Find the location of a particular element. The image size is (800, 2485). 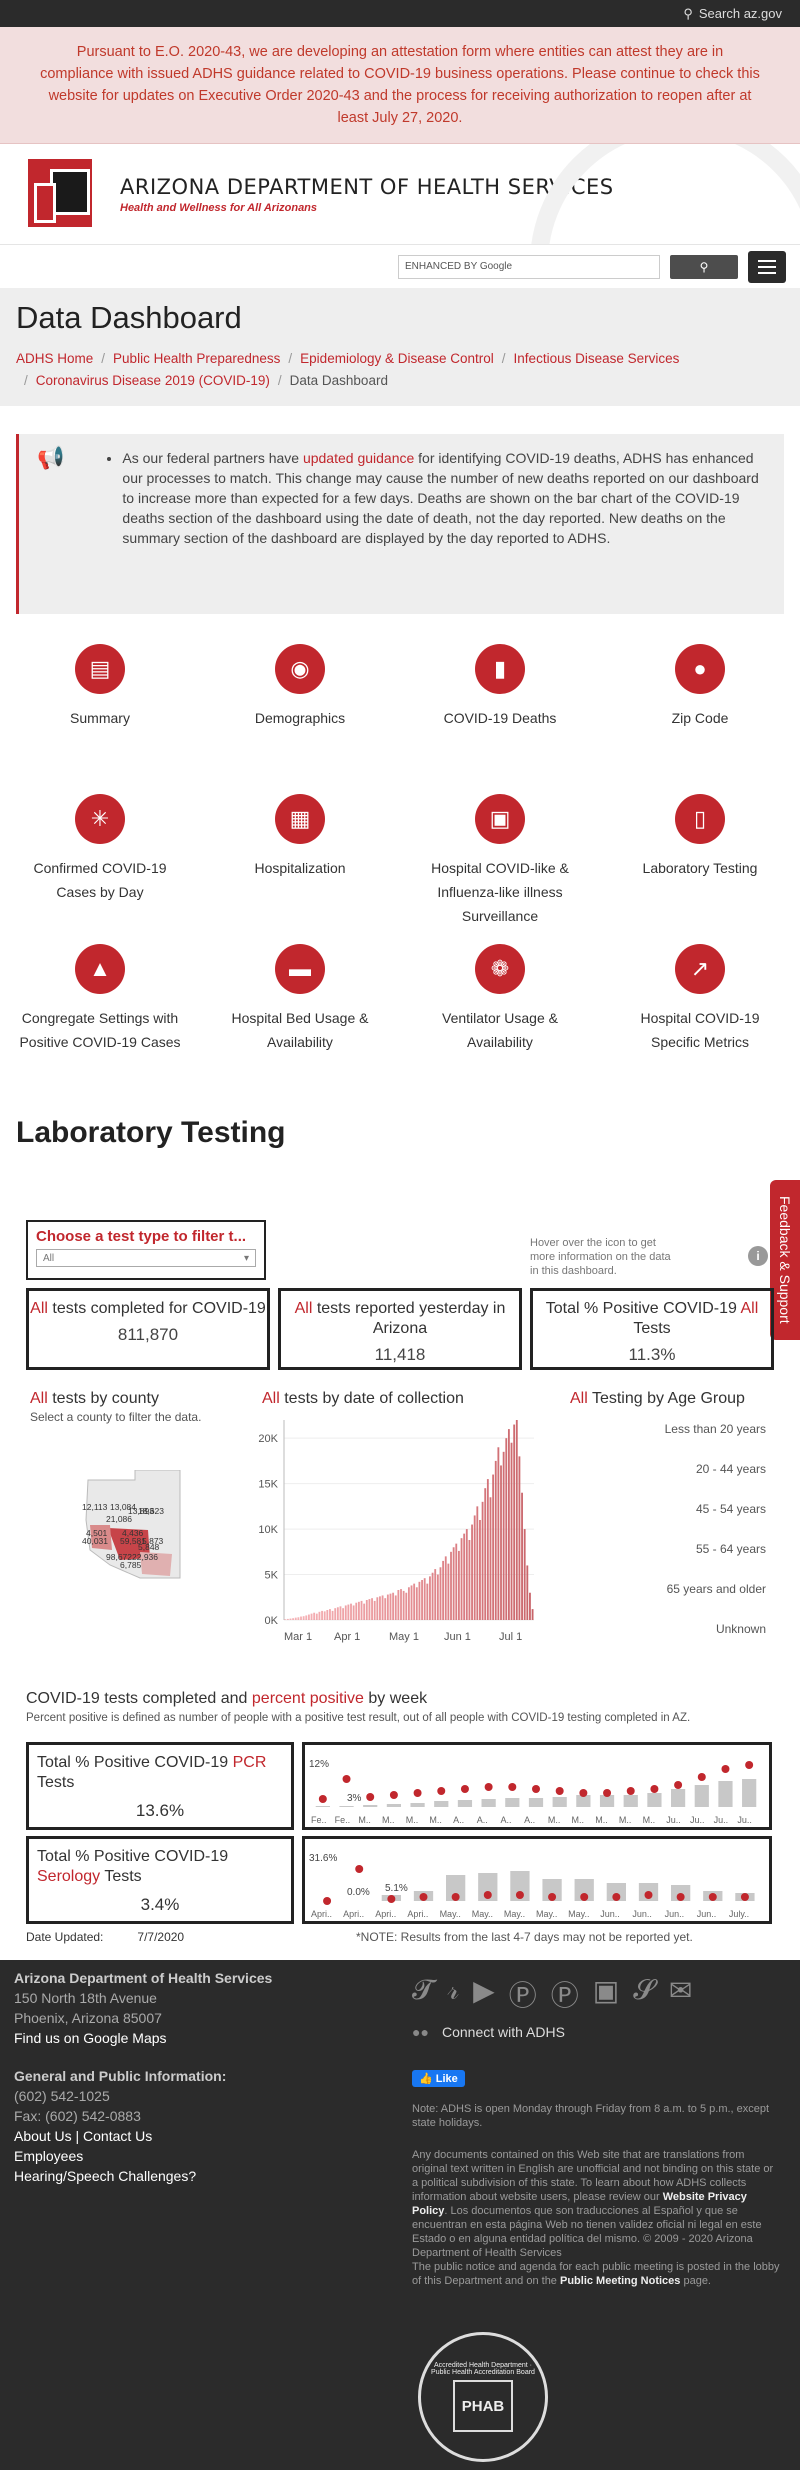

breadcrumb-adhs-home: ADHS Home is located at coordinates (54, 358).